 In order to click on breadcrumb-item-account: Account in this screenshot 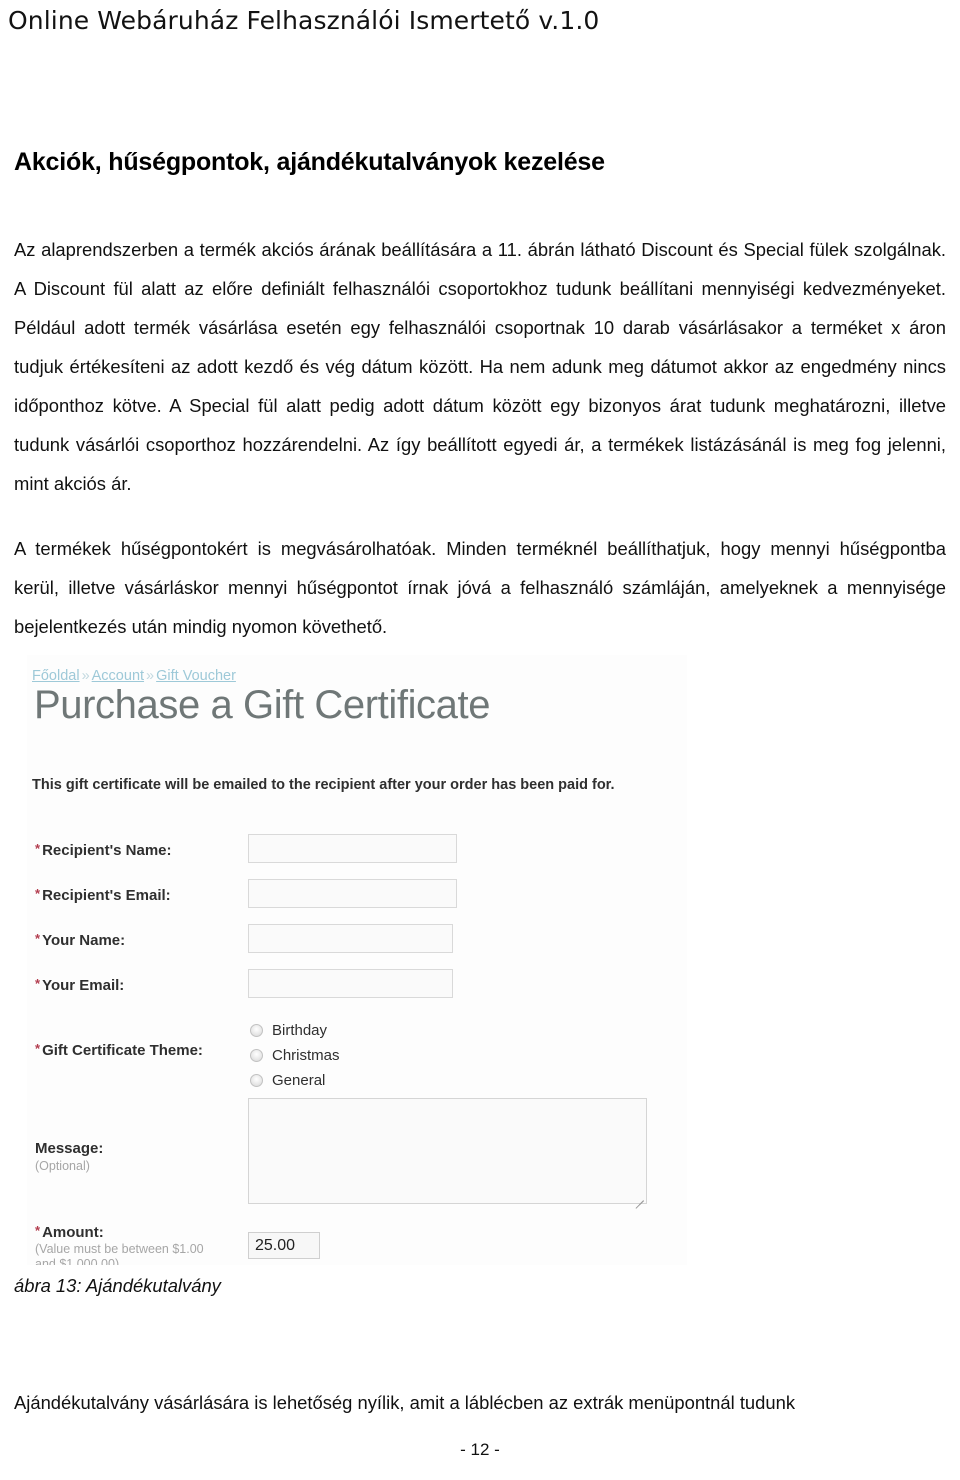, I will do `click(118, 676)`.